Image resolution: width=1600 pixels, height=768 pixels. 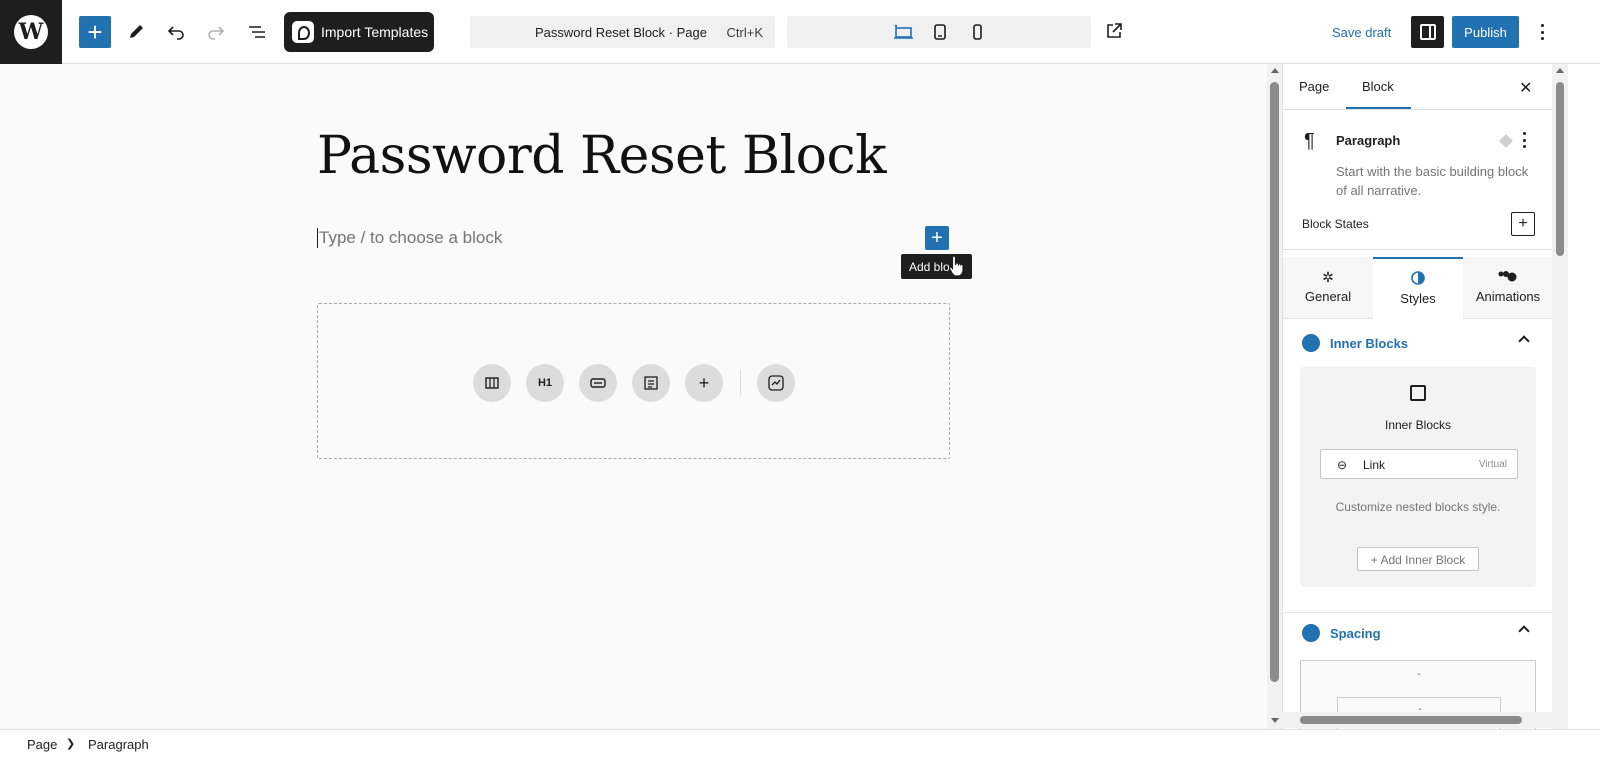 What do you see at coordinates (375, 32) in the screenshot?
I see `import-templates-label: Import Templates` at bounding box center [375, 32].